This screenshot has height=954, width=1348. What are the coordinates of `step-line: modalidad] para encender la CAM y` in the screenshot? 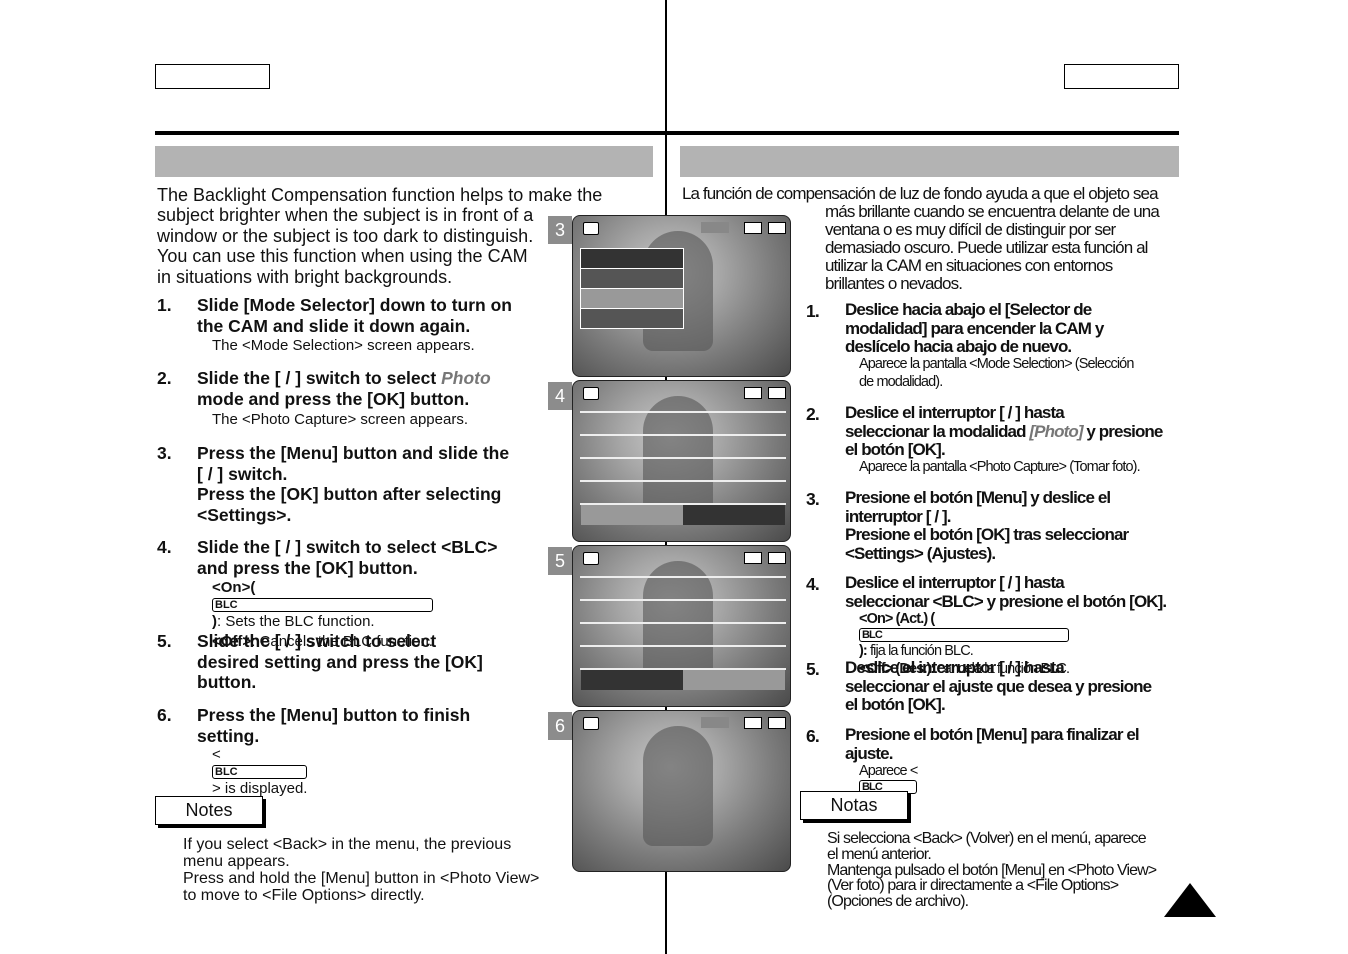 It's located at (974, 328).